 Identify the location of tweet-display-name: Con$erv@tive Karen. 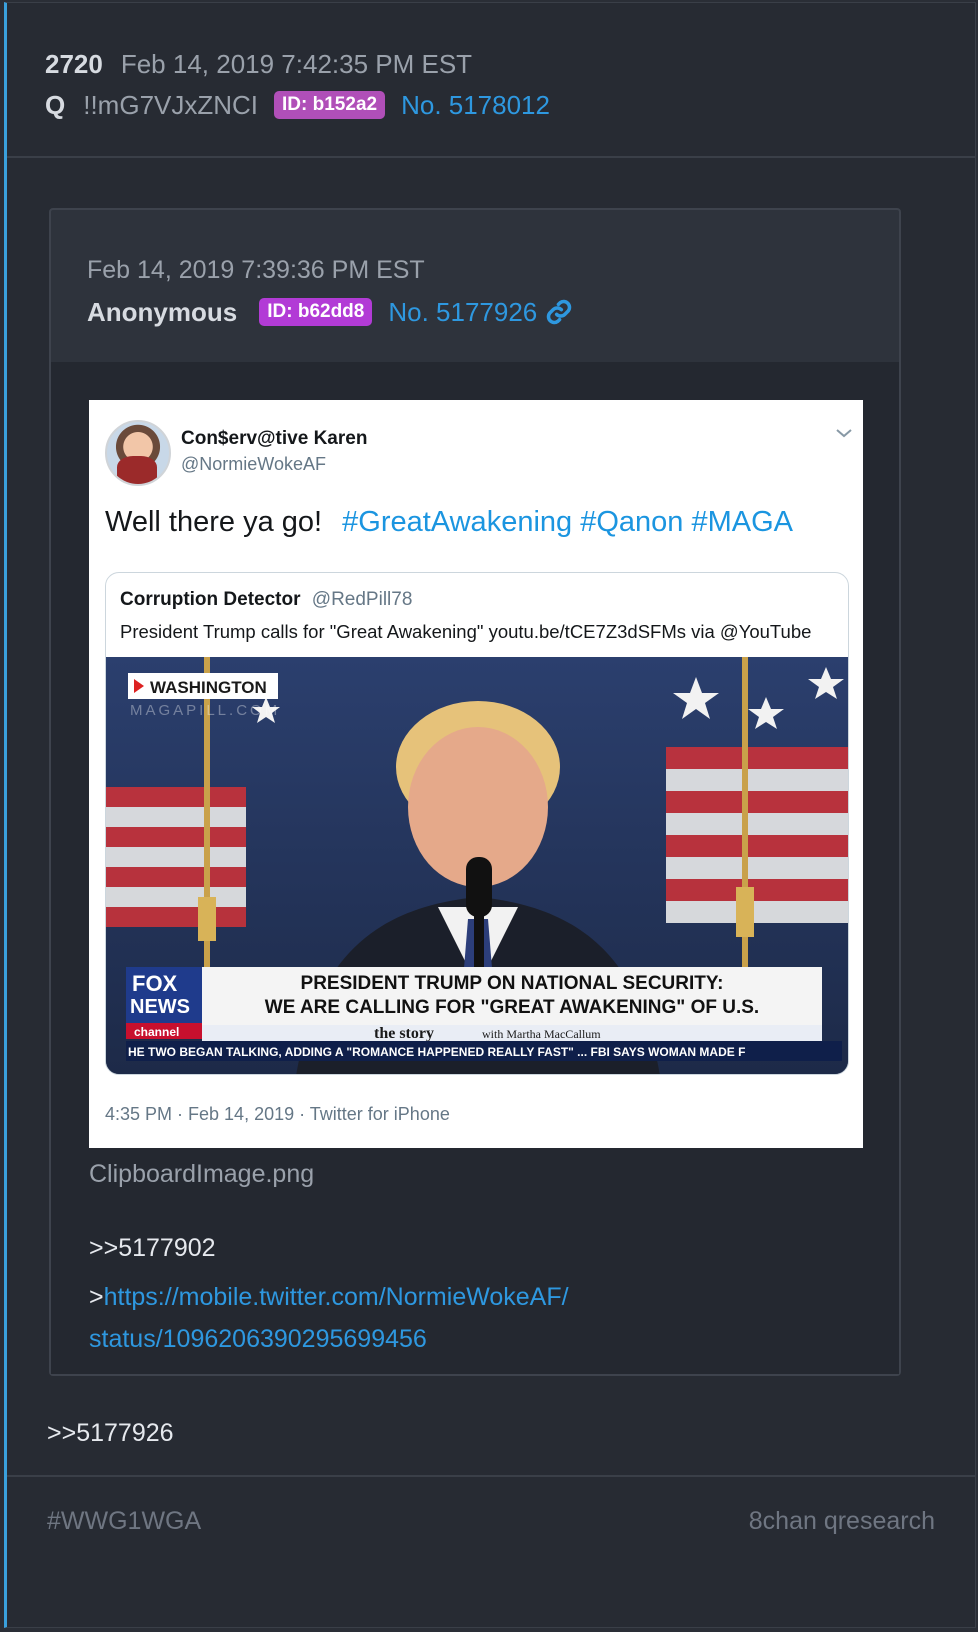
(274, 438).